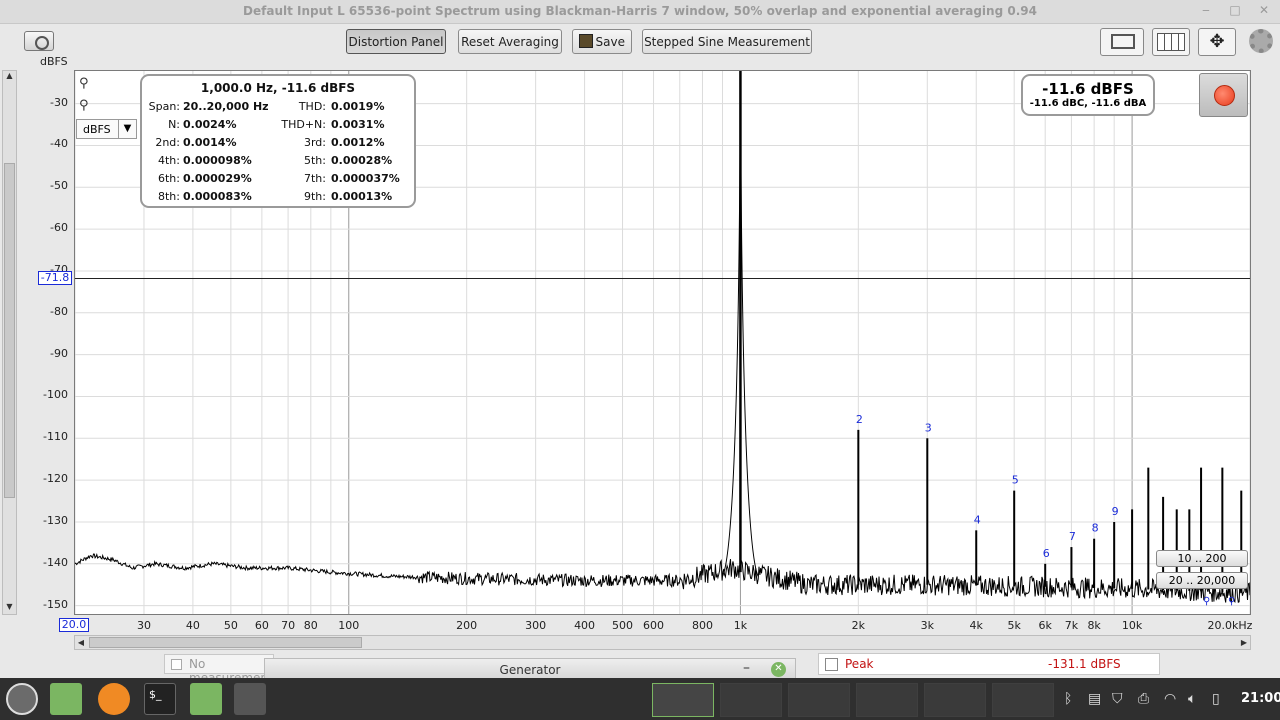 This screenshot has width=1280, height=720. I want to click on x-tick-label: 500, so click(623, 625).